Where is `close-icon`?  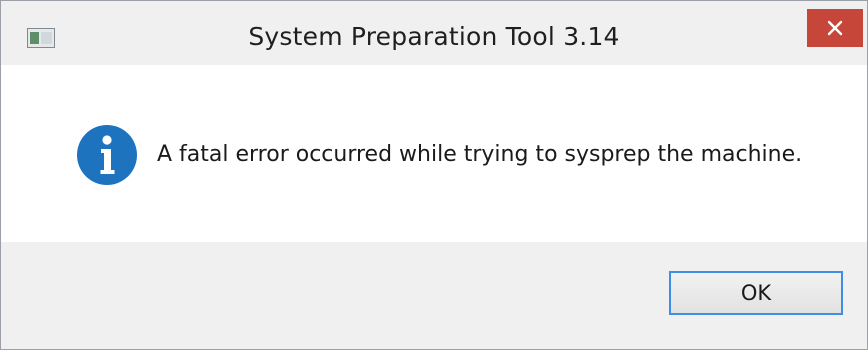 close-icon is located at coordinates (835, 28).